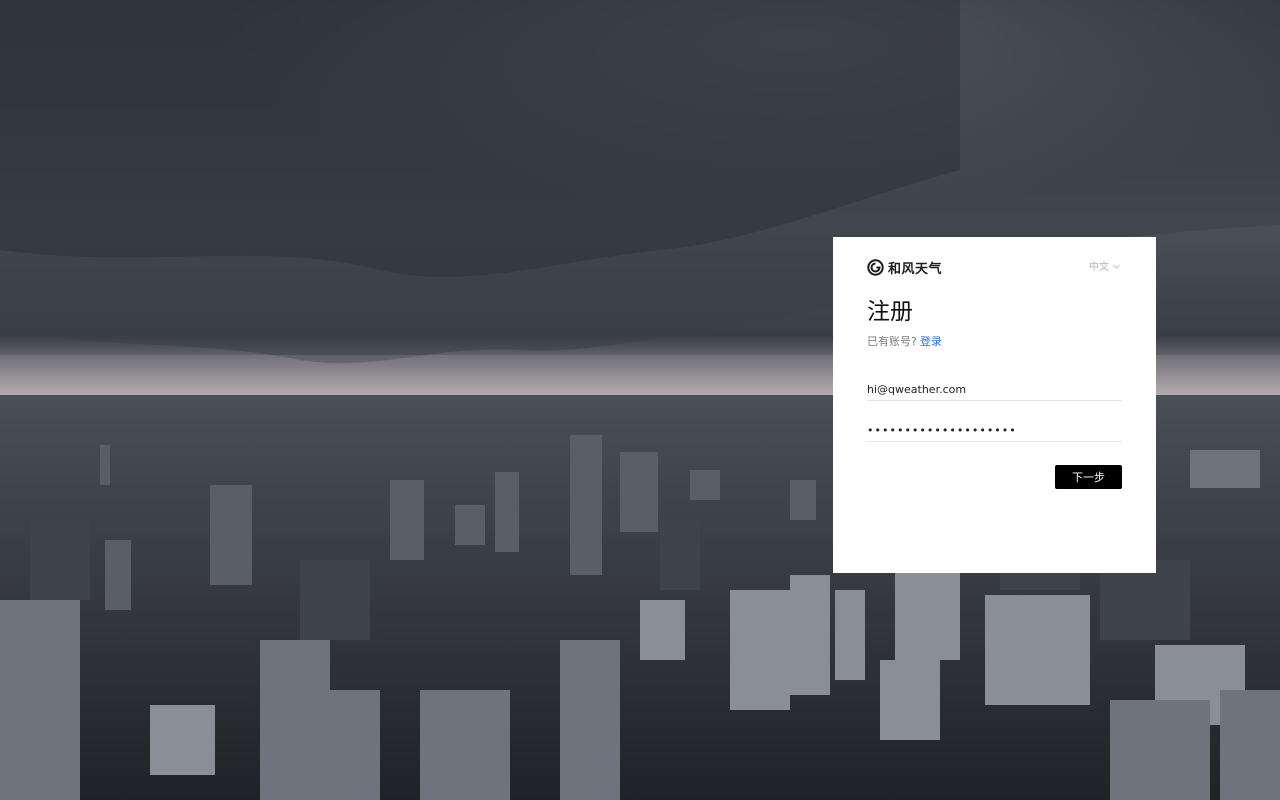 The width and height of the screenshot is (1280, 800). What do you see at coordinates (1099, 267) in the screenshot?
I see `language-label: 中文` at bounding box center [1099, 267].